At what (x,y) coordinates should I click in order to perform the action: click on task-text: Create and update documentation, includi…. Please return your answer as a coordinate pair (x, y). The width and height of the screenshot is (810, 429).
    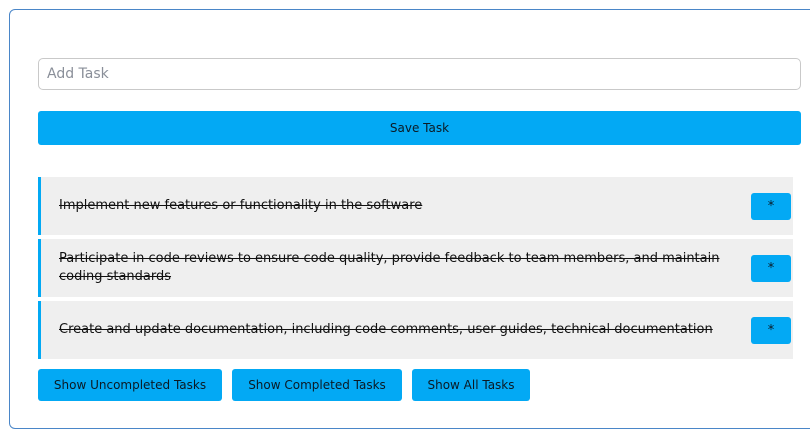
    Looking at the image, I should click on (386, 329).